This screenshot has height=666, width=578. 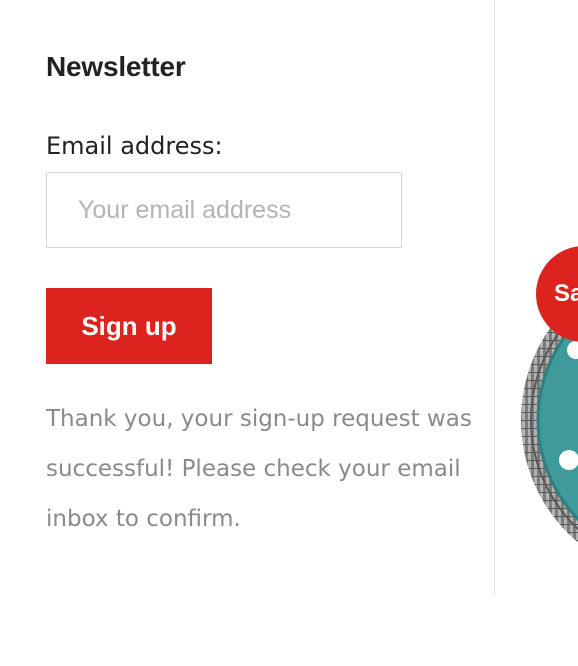 I want to click on email-label: Email address:, so click(x=134, y=146).